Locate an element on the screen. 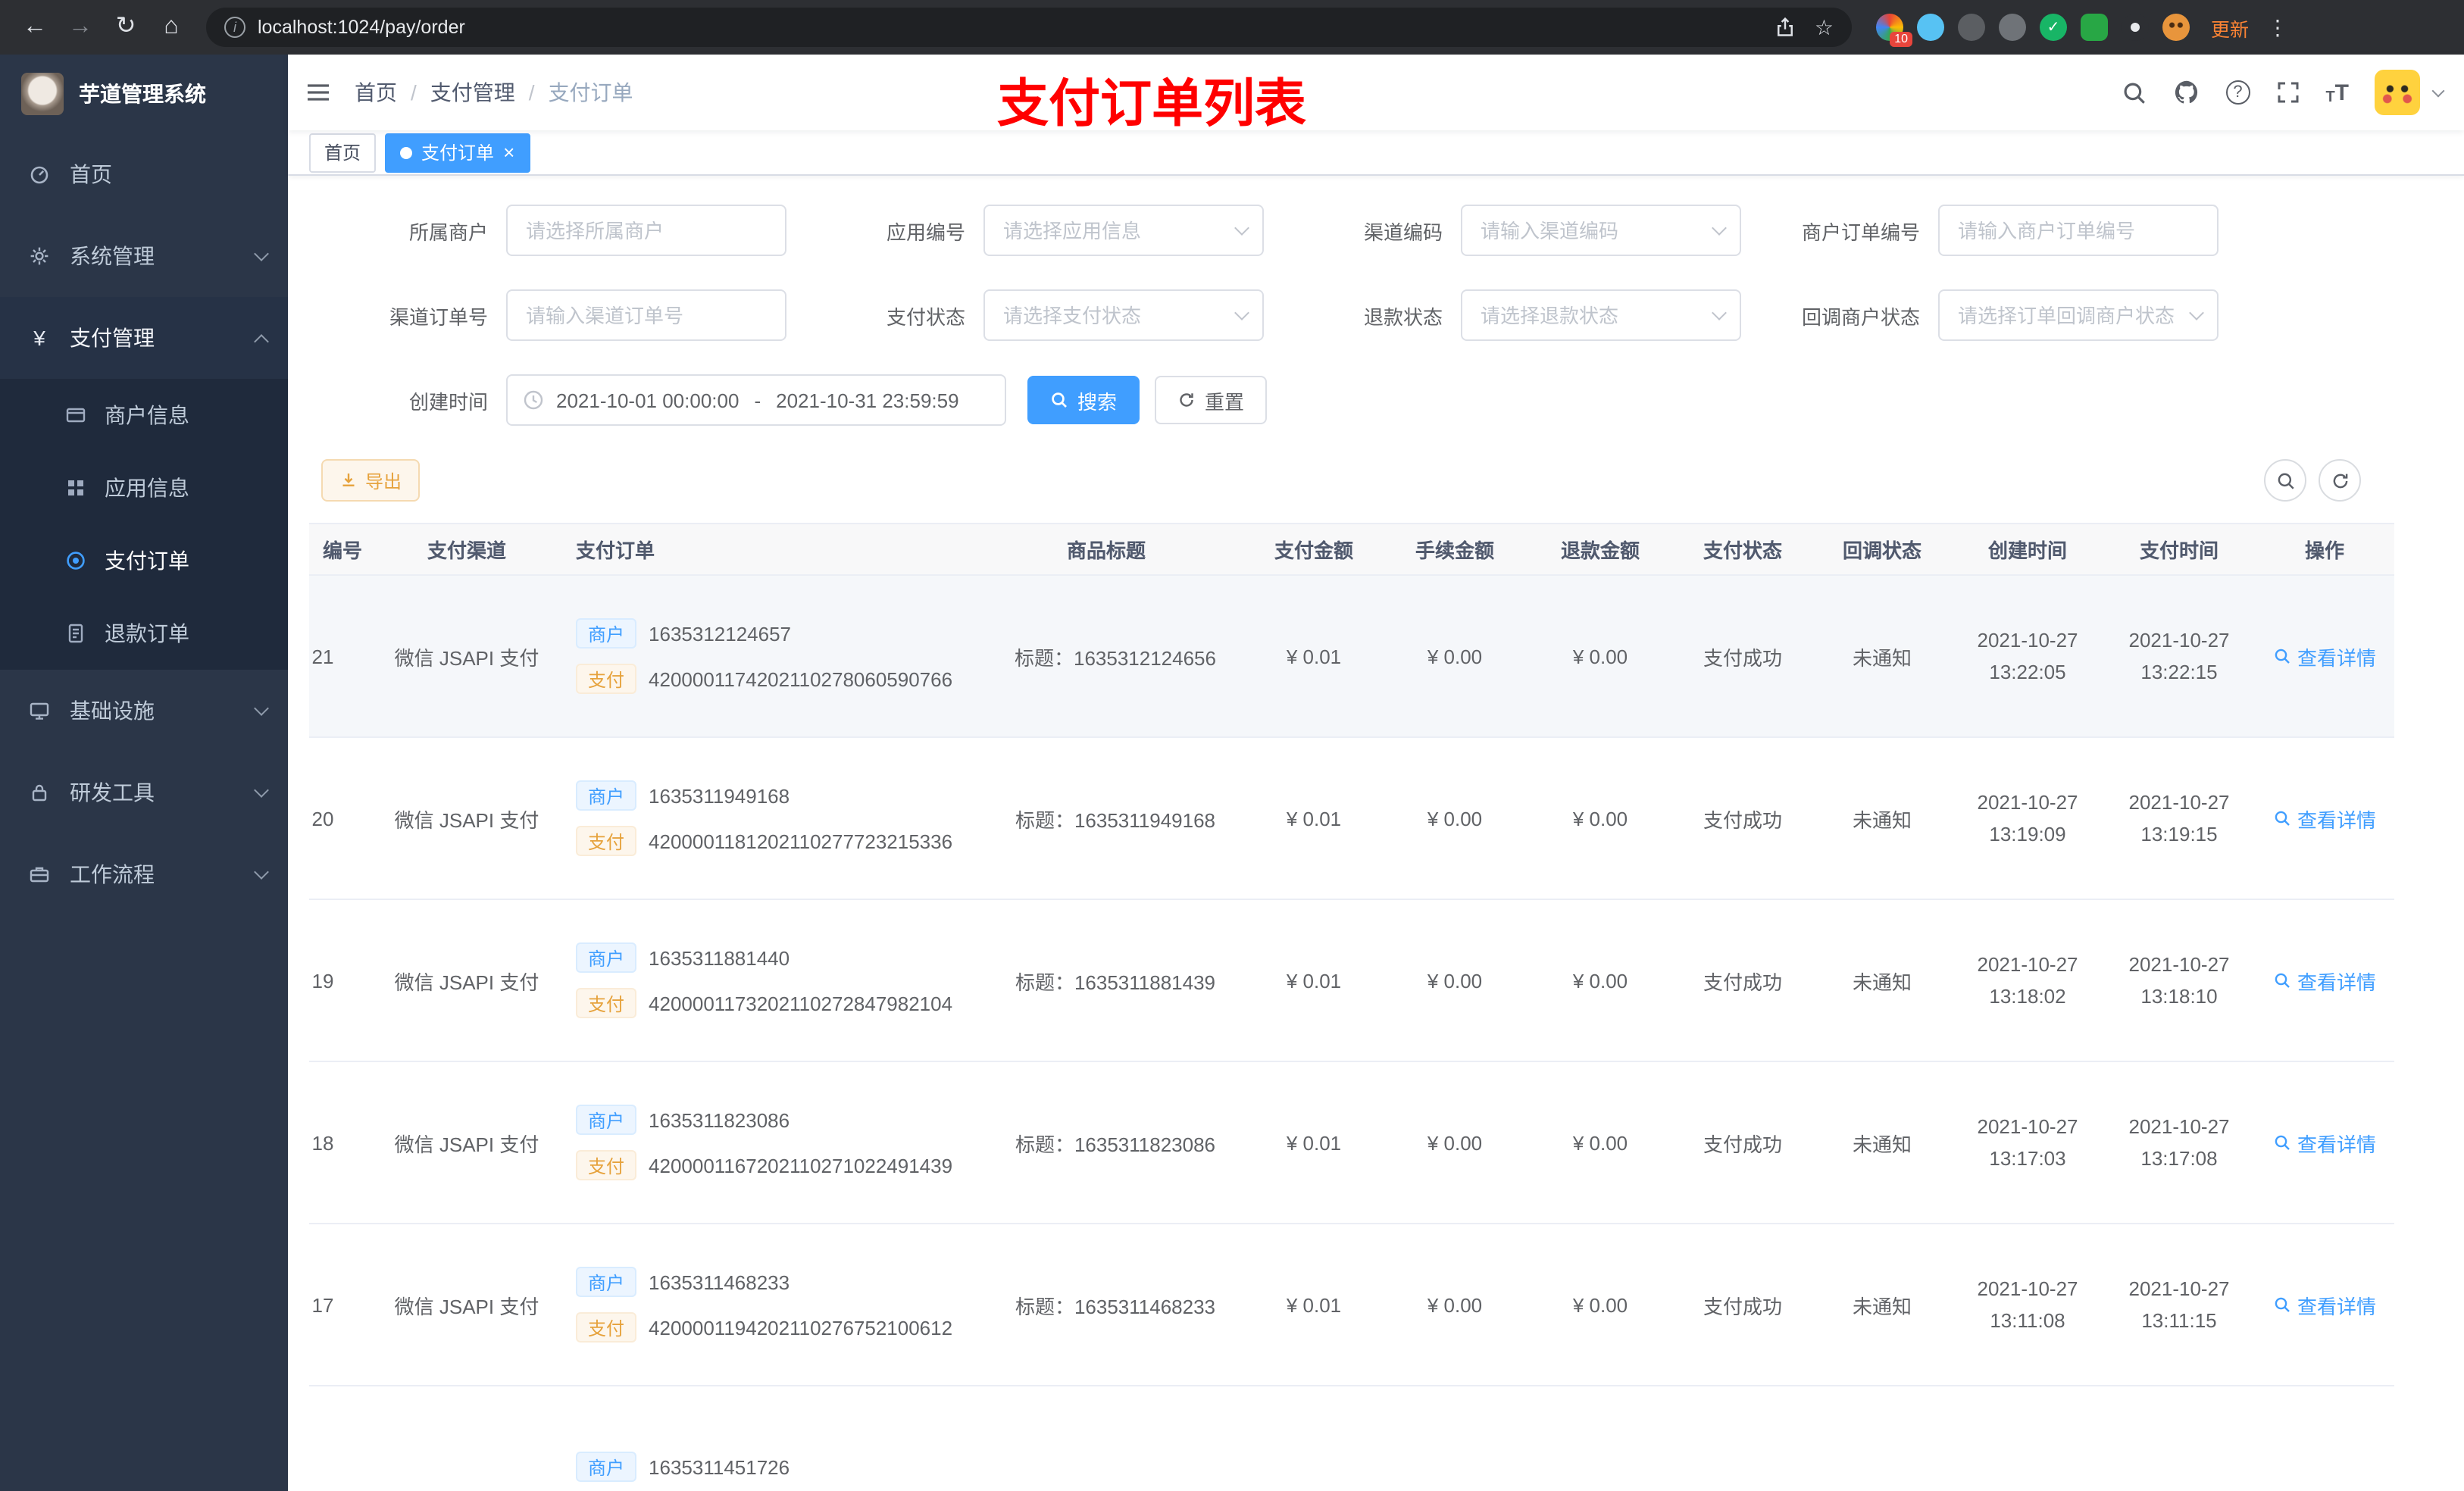  channel-code-select is located at coordinates (1601, 230).